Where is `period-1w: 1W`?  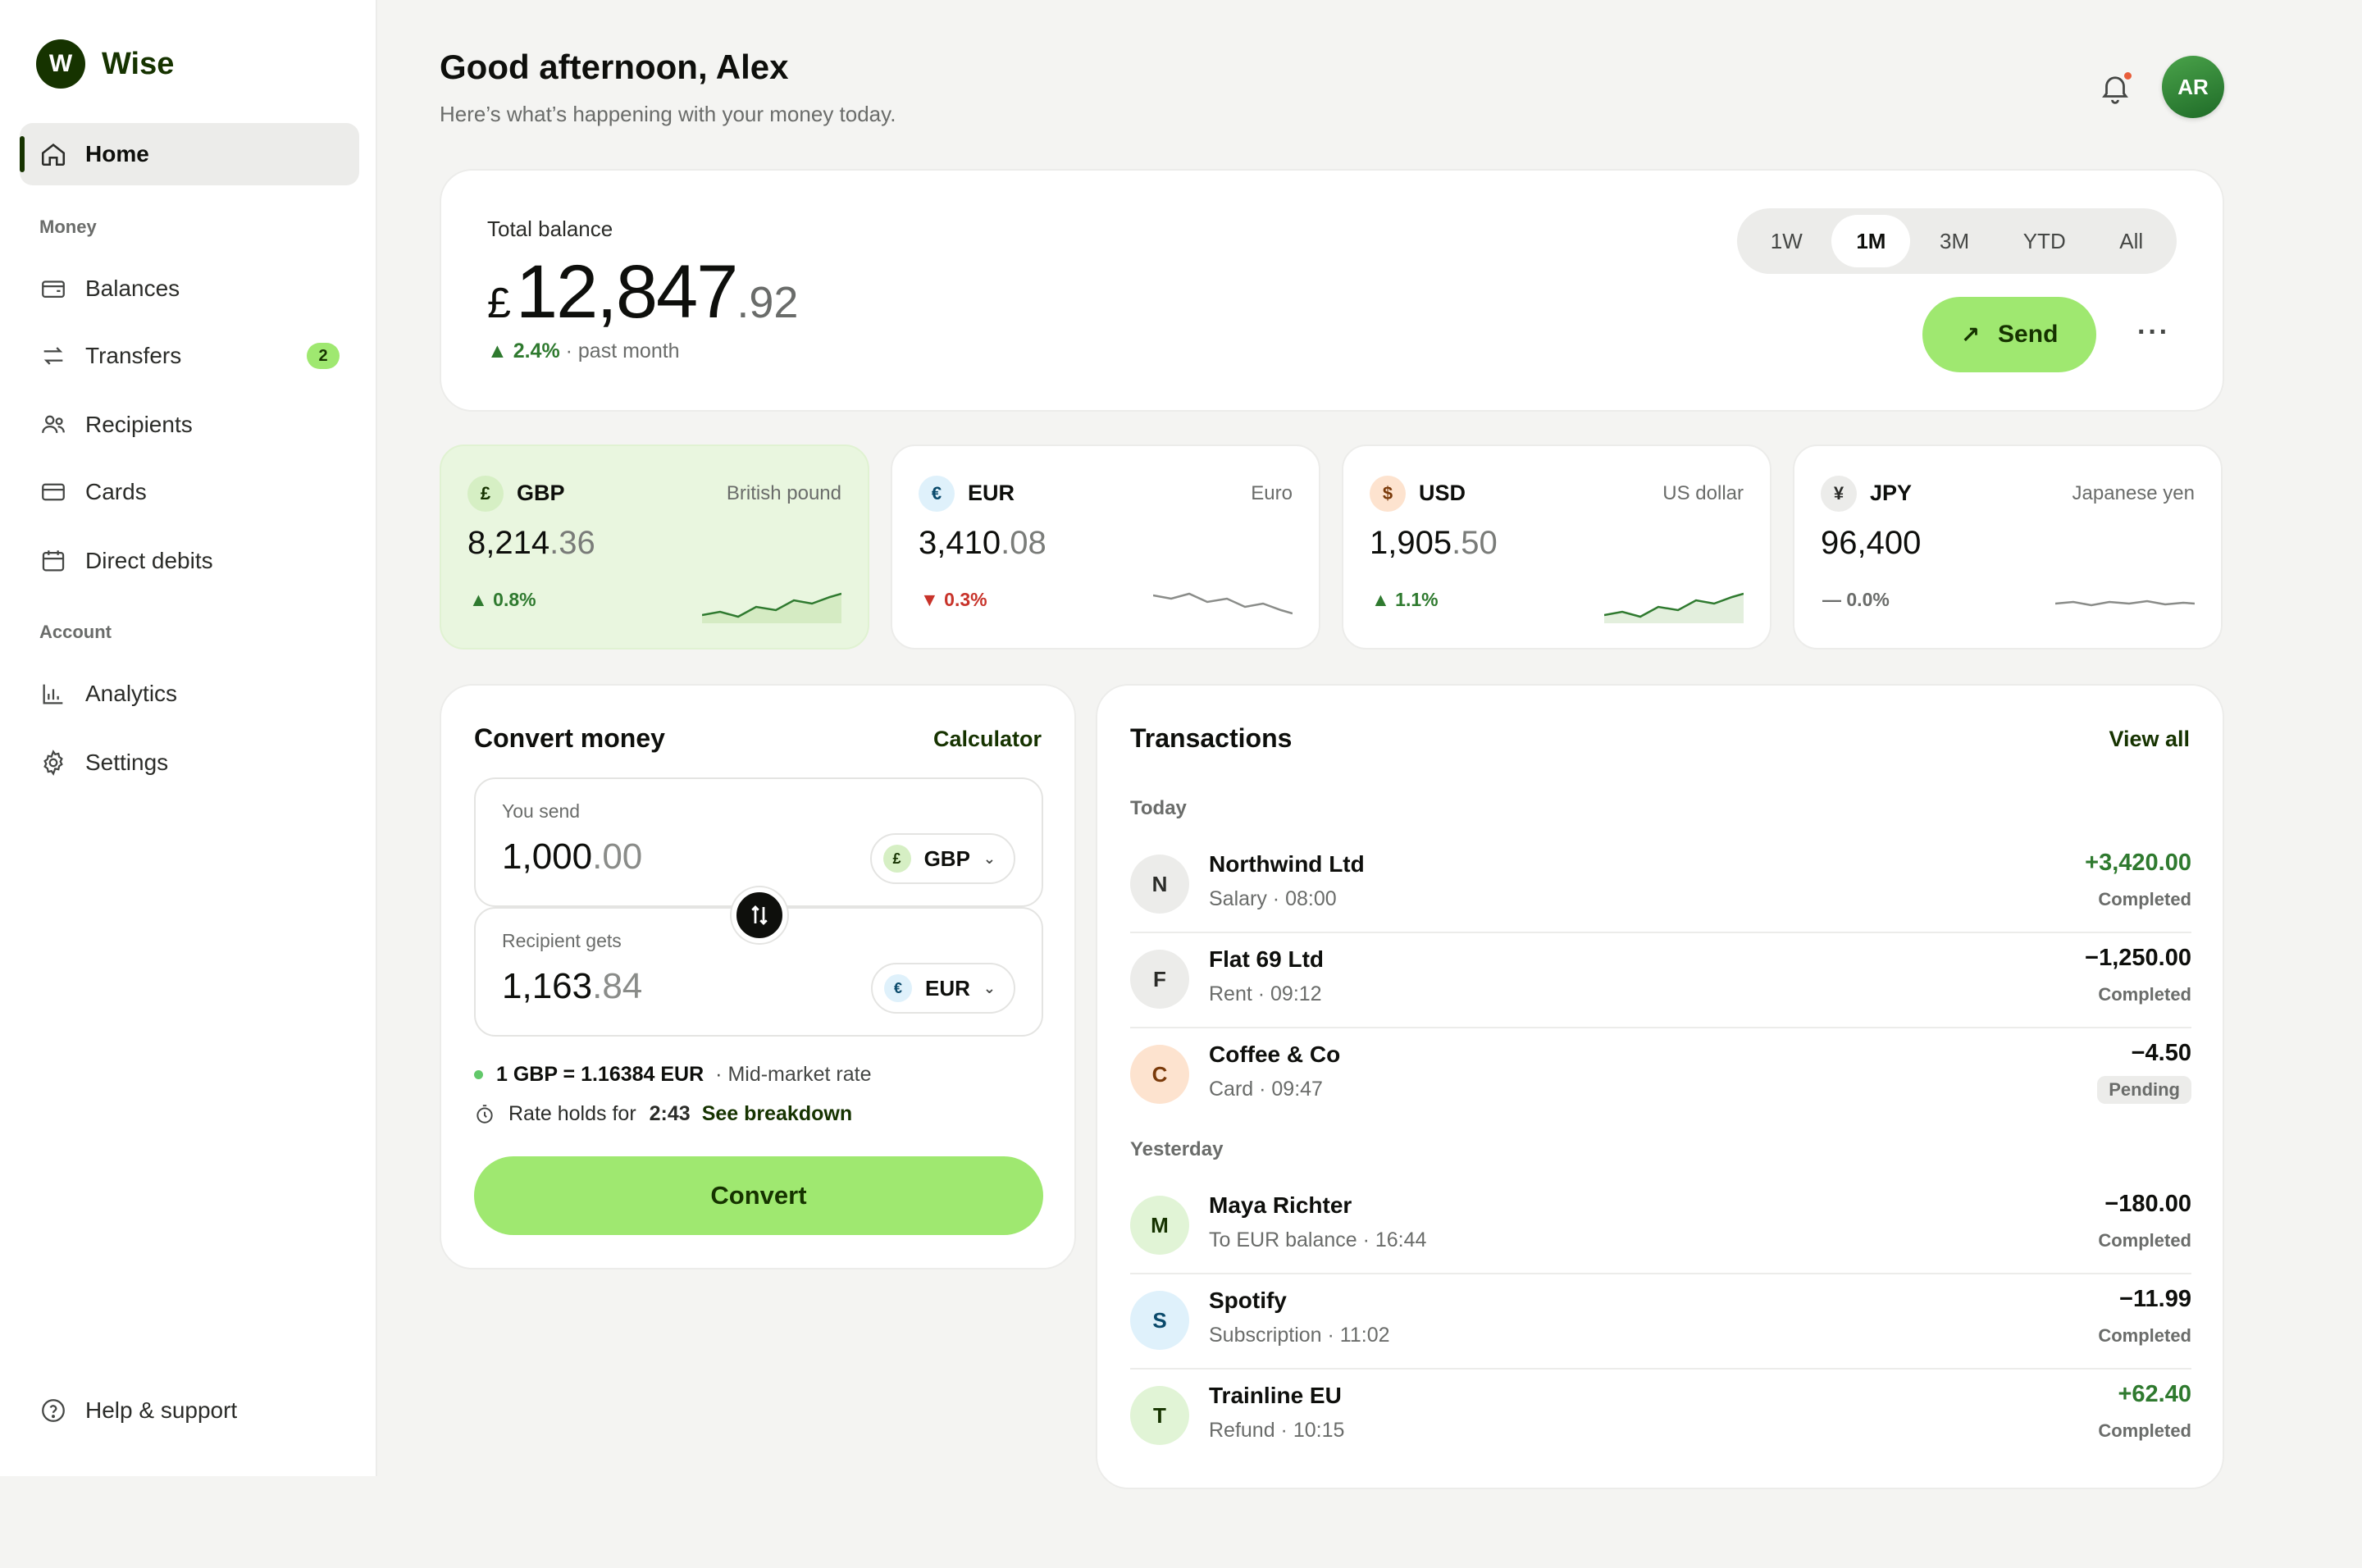 period-1w: 1W is located at coordinates (1787, 241).